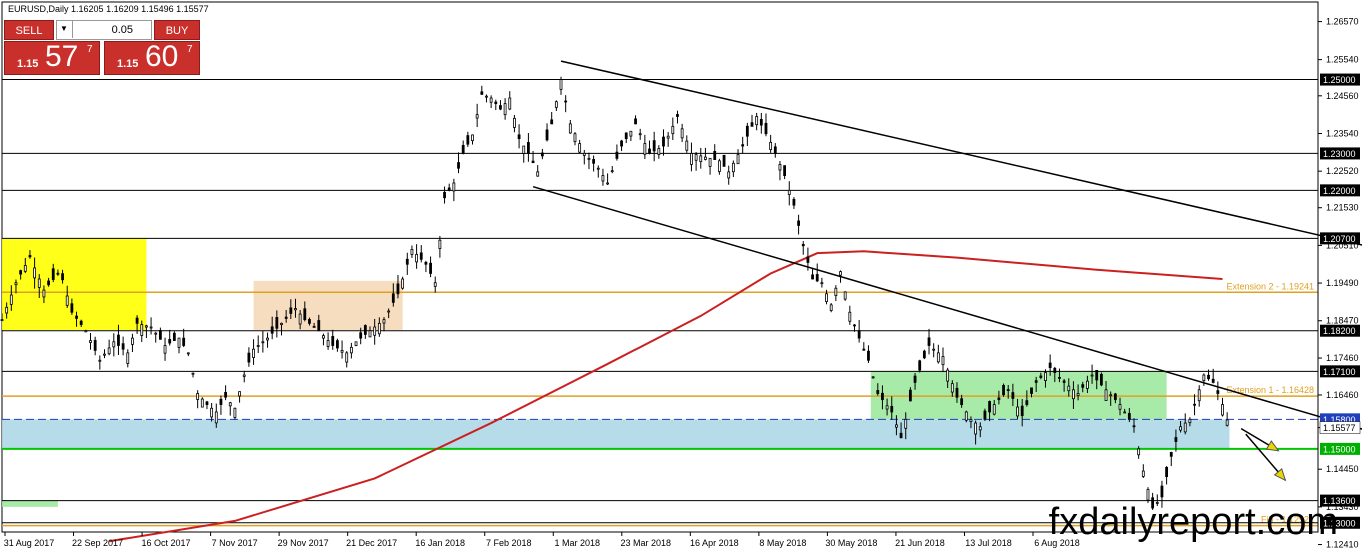  I want to click on date-tick-label: 21 Jun 2018, so click(920, 543).